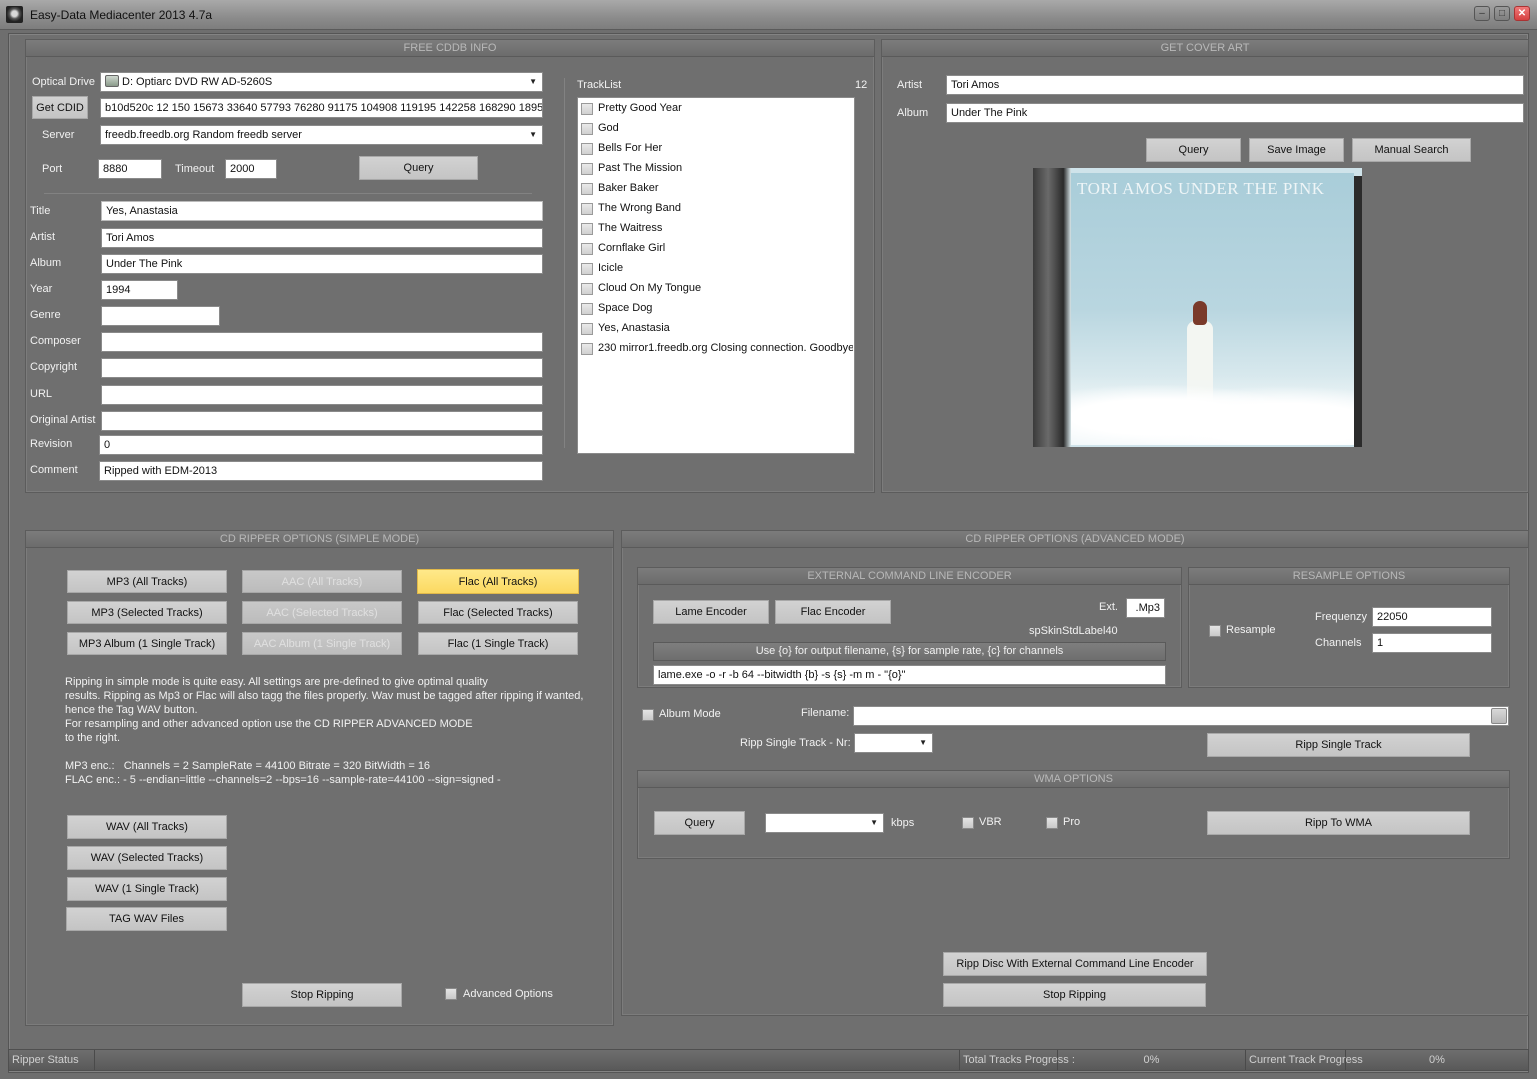 Image resolution: width=1537 pixels, height=1079 pixels. Describe the element at coordinates (321, 135) in the screenshot. I see `server-select: freedb.freedb.org Random freedb server ▼` at that location.